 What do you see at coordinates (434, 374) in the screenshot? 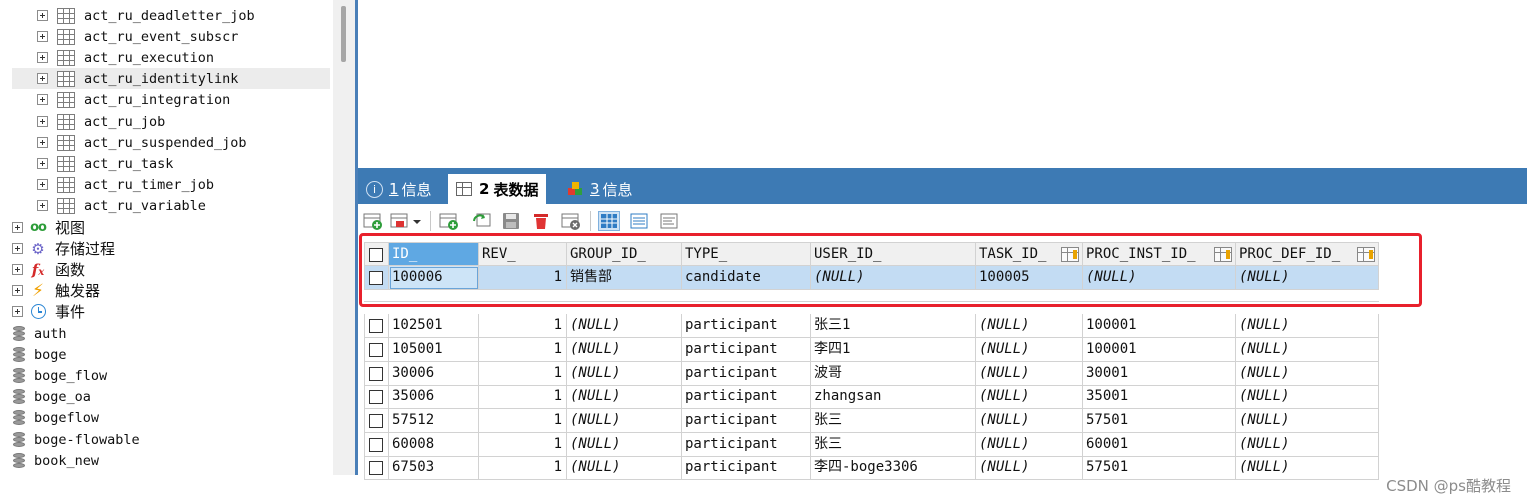
I see `grid-cell: 30006` at bounding box center [434, 374].